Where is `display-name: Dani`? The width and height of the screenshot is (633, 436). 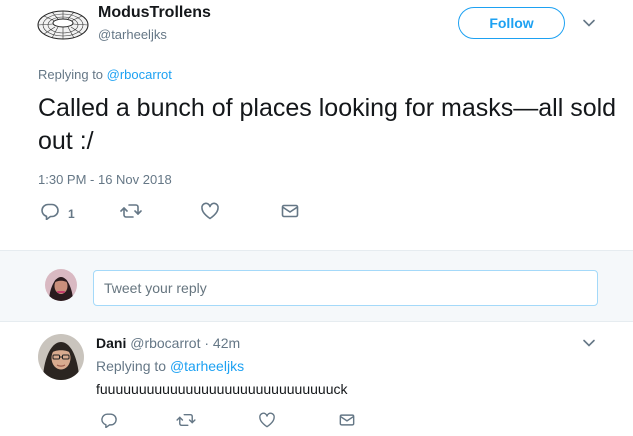
display-name: Dani is located at coordinates (111, 343).